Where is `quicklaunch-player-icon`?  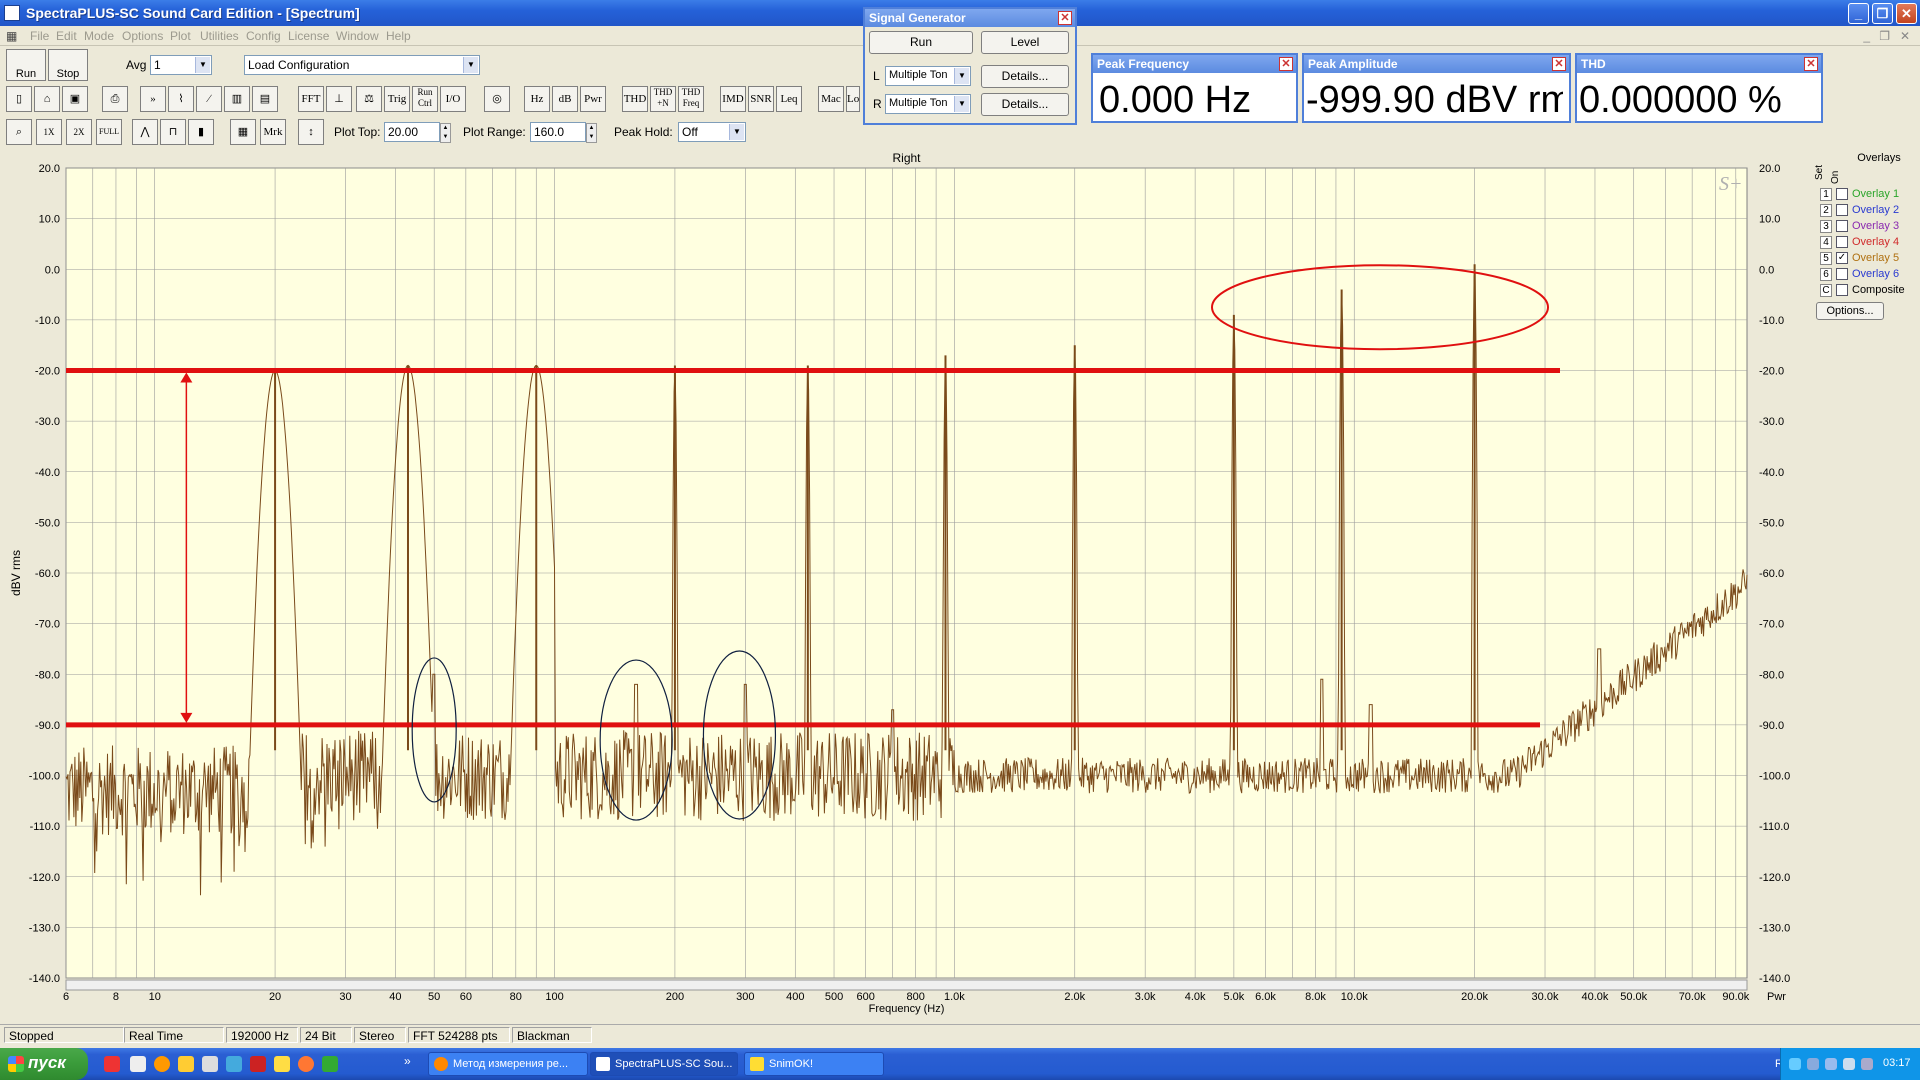
quicklaunch-player-icon is located at coordinates (306, 1064).